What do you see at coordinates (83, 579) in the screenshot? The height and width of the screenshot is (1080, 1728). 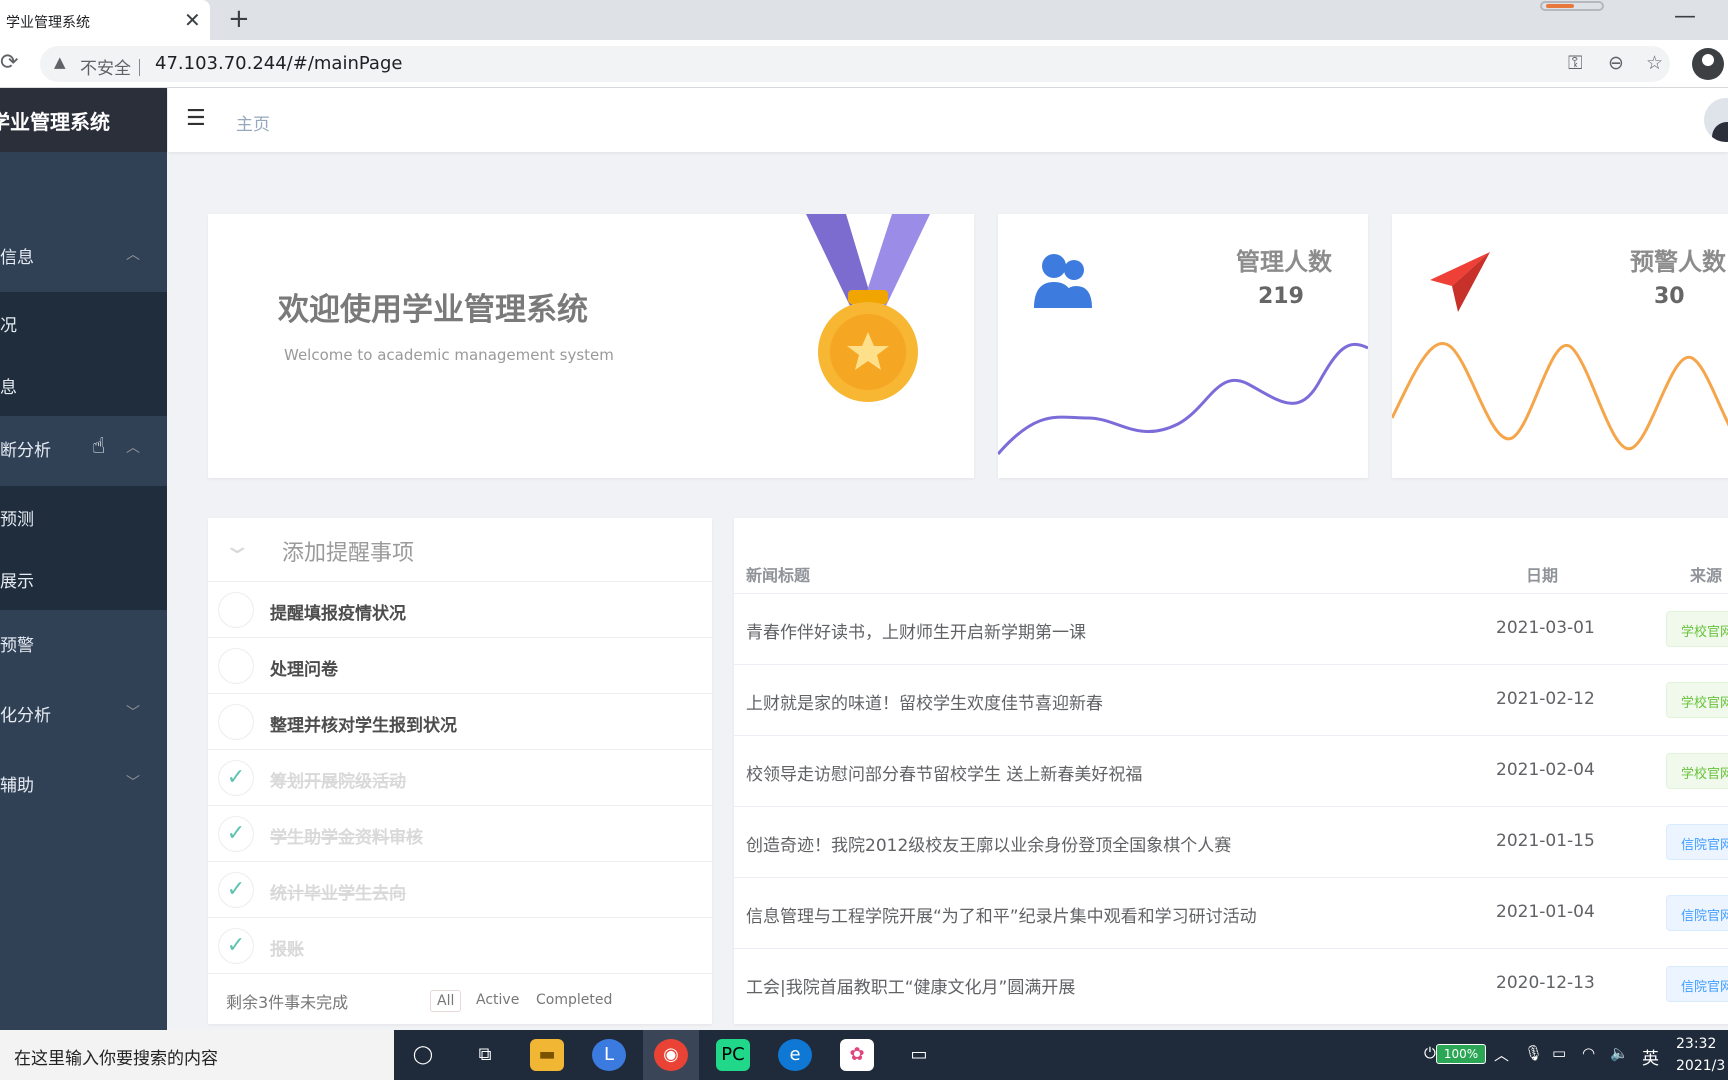 I see `sidebar-subitem-display: 展示` at bounding box center [83, 579].